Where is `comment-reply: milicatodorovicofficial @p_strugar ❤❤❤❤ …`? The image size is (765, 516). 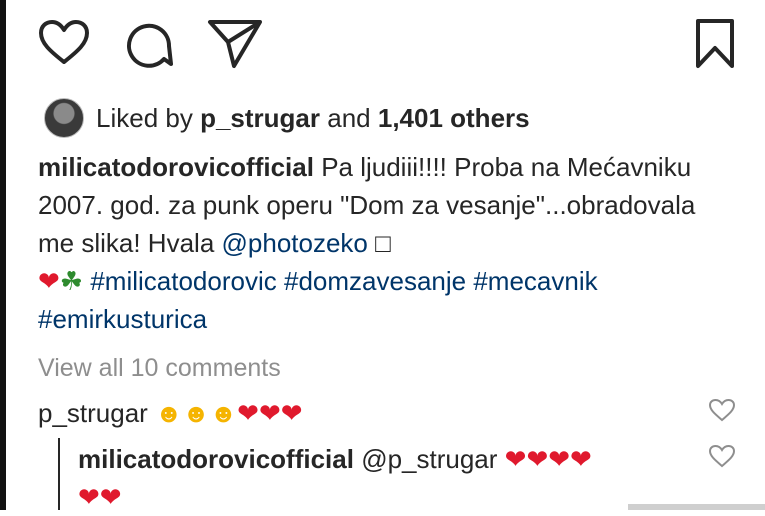
comment-reply: milicatodorovicofficial @p_strugar ❤❤❤❤ … is located at coordinates (388, 478).